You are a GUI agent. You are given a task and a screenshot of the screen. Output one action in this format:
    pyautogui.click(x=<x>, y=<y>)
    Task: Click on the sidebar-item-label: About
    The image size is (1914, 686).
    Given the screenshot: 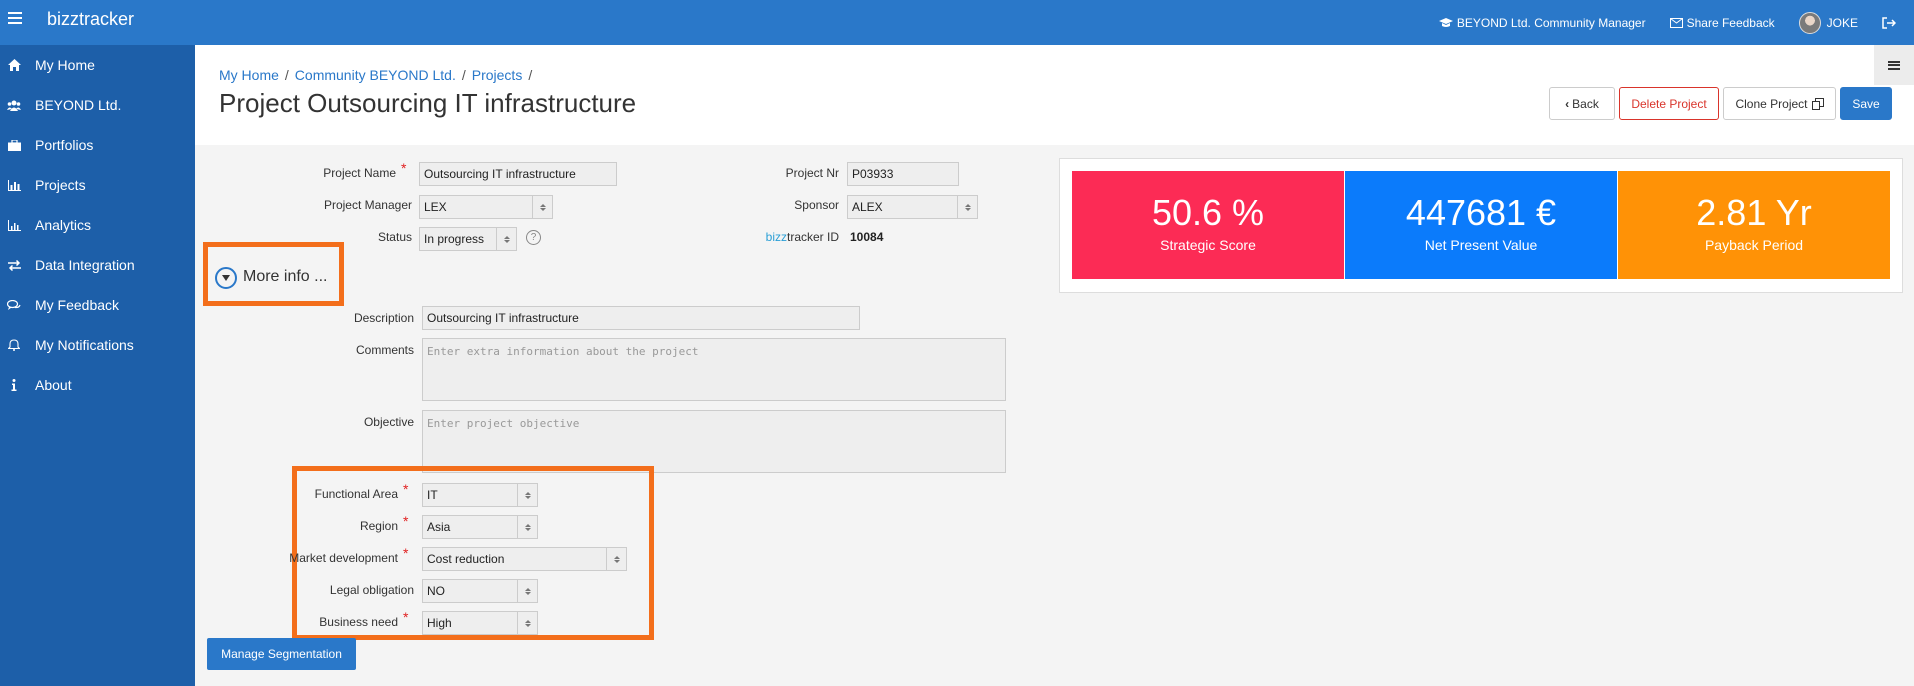 What is the action you would take?
    pyautogui.click(x=53, y=385)
    